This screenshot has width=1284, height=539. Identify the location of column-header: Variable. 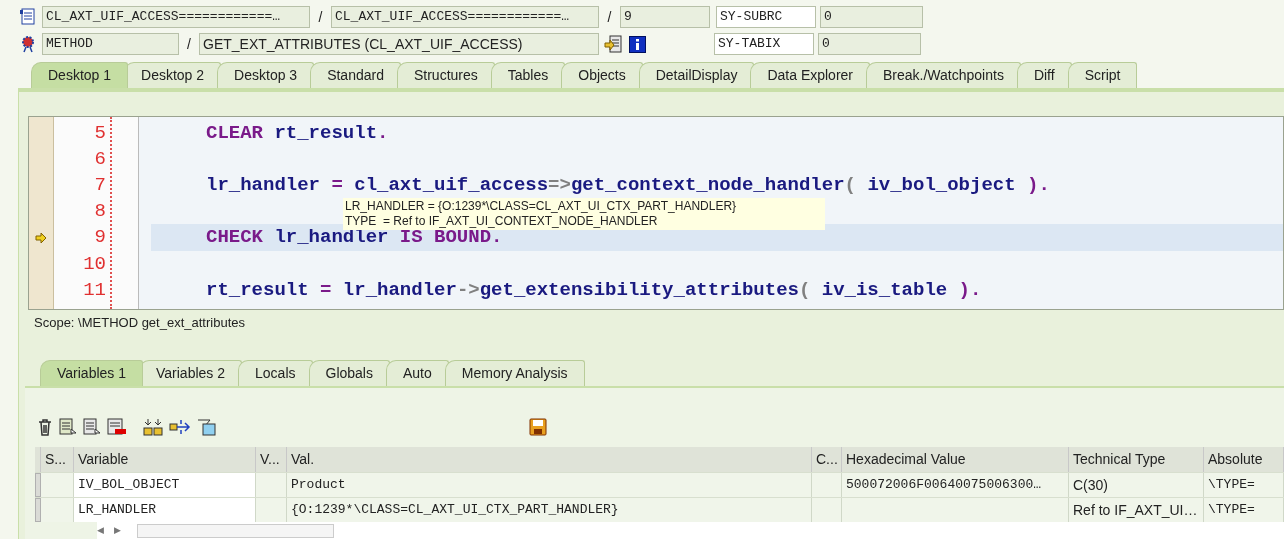
(165, 459).